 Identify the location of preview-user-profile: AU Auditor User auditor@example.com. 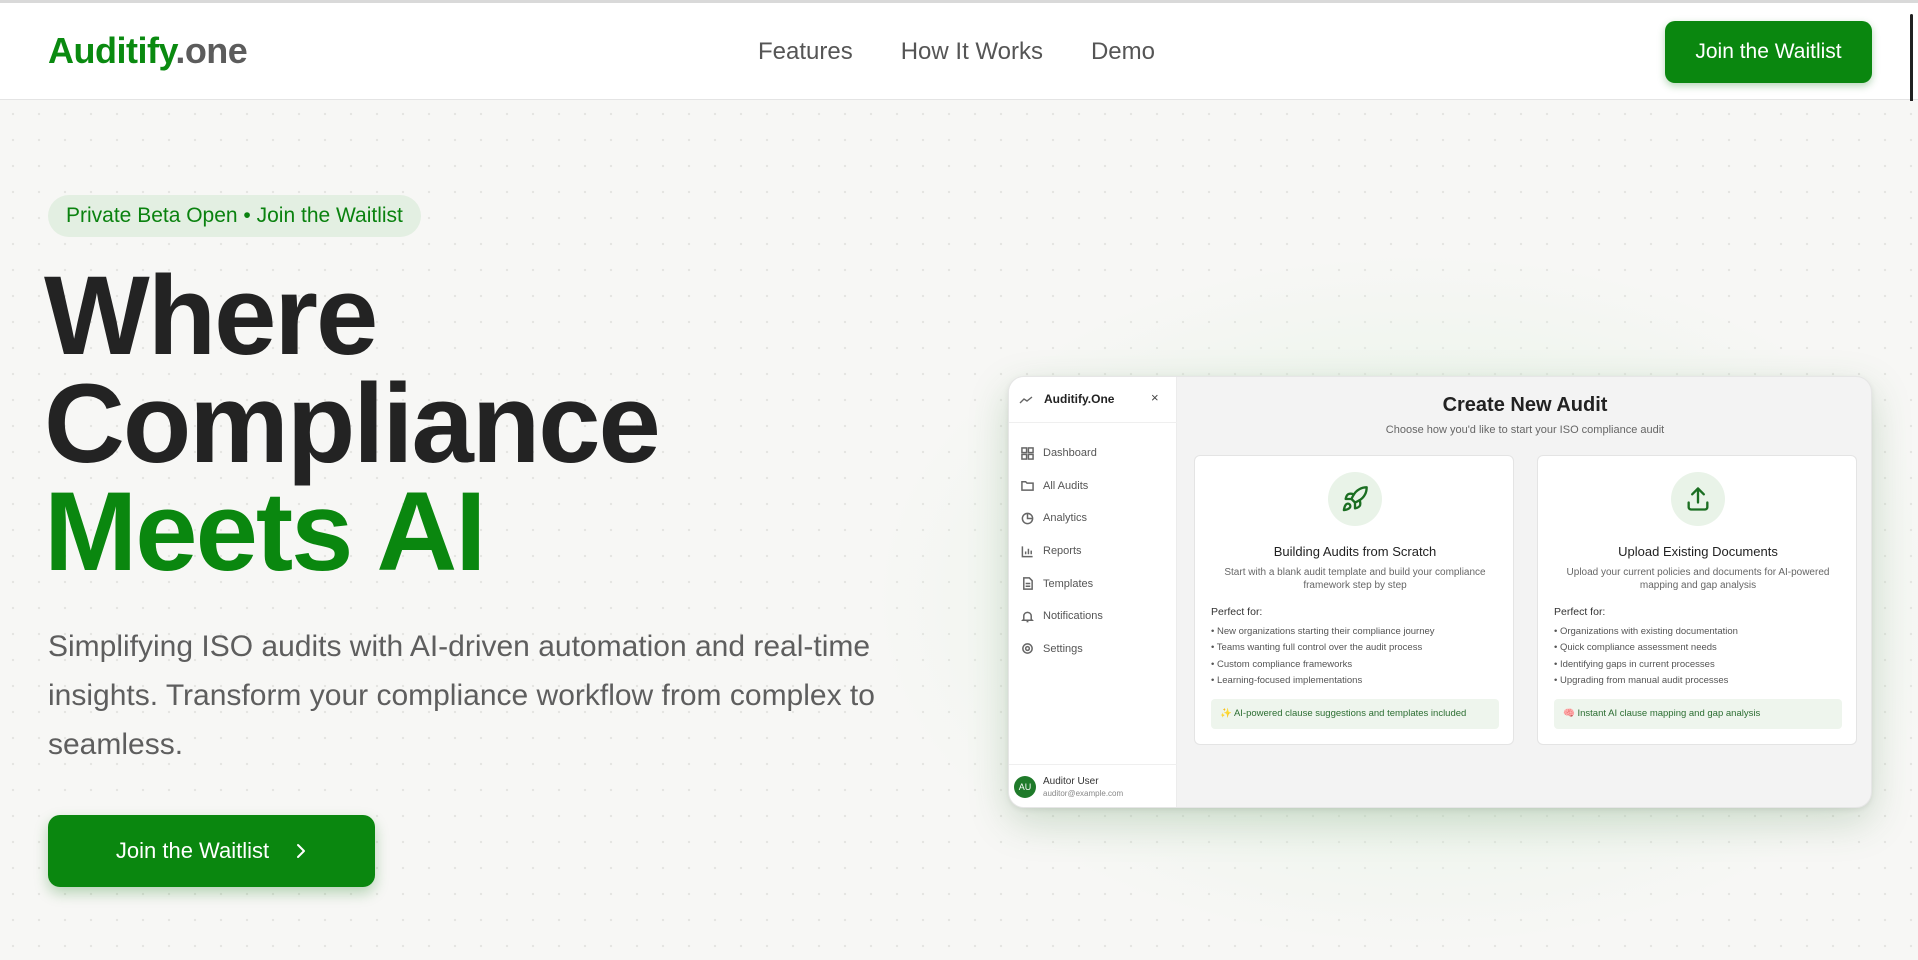
(1093, 785).